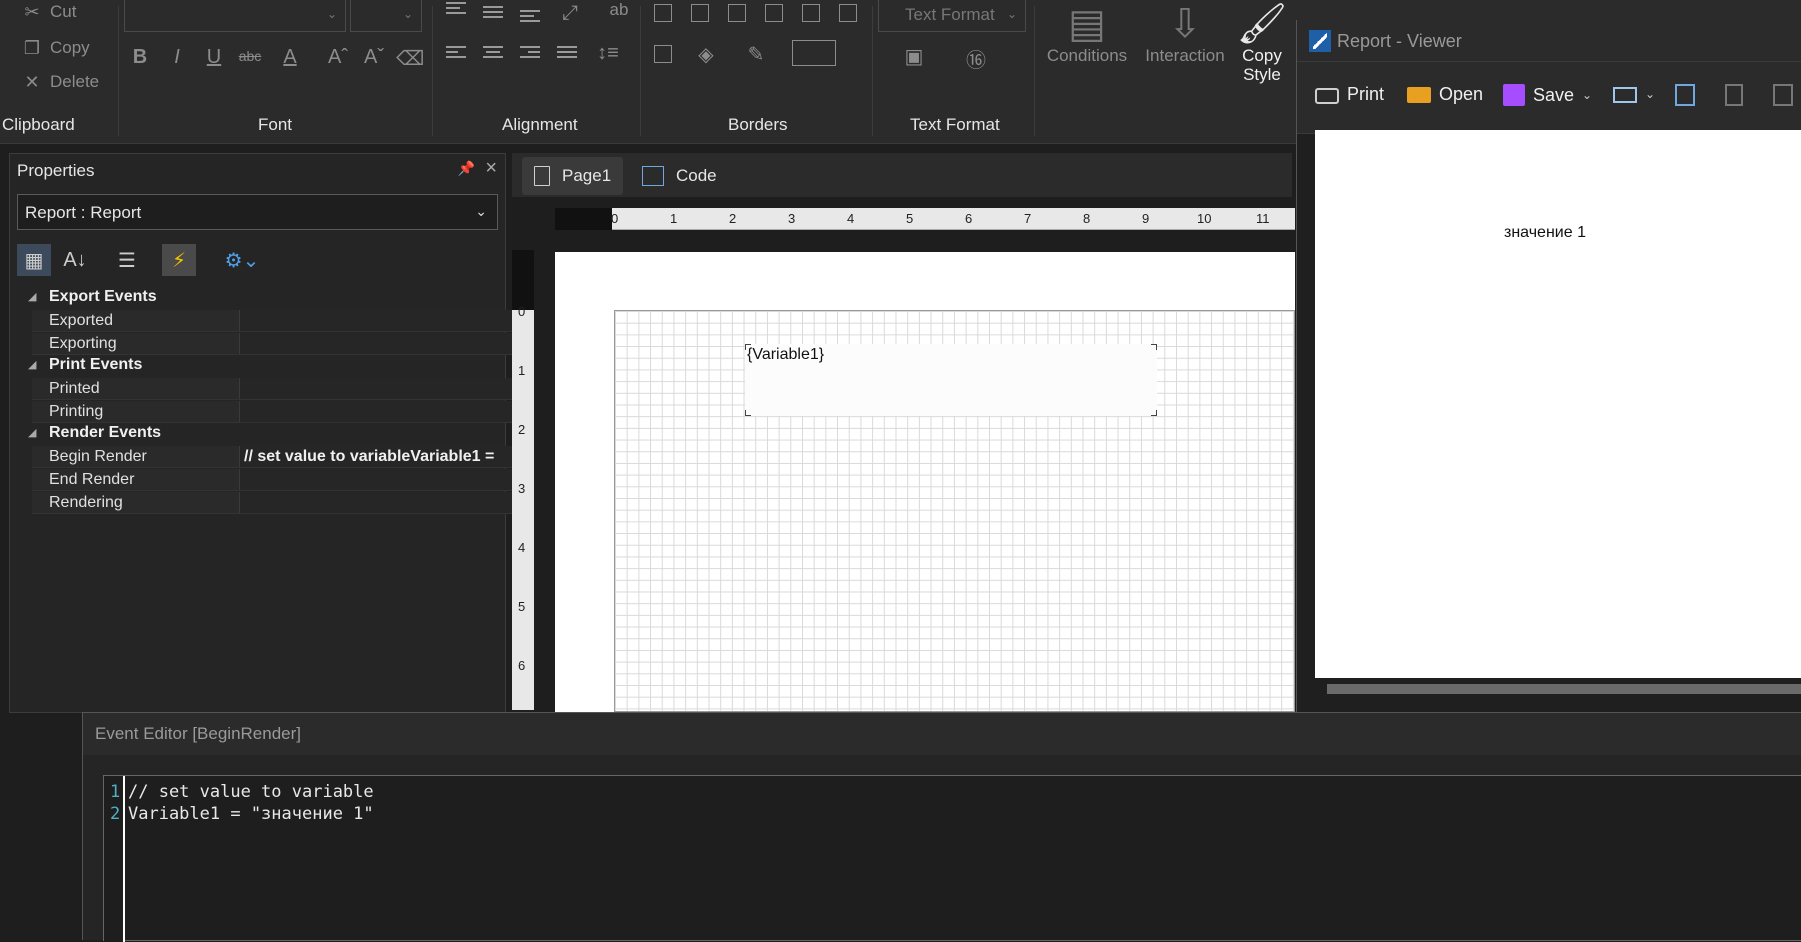 The image size is (1801, 942). I want to click on text-component-variable1: {Variable1}, so click(951, 380).